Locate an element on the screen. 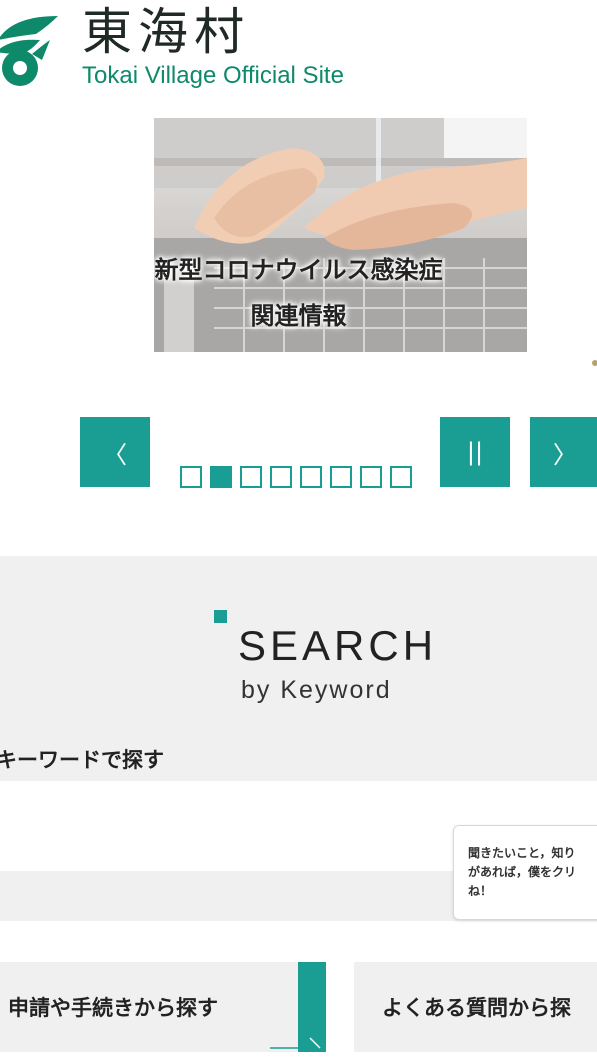 The image size is (597, 1061). chevron-left-icon: 〈 is located at coordinates (115, 454).